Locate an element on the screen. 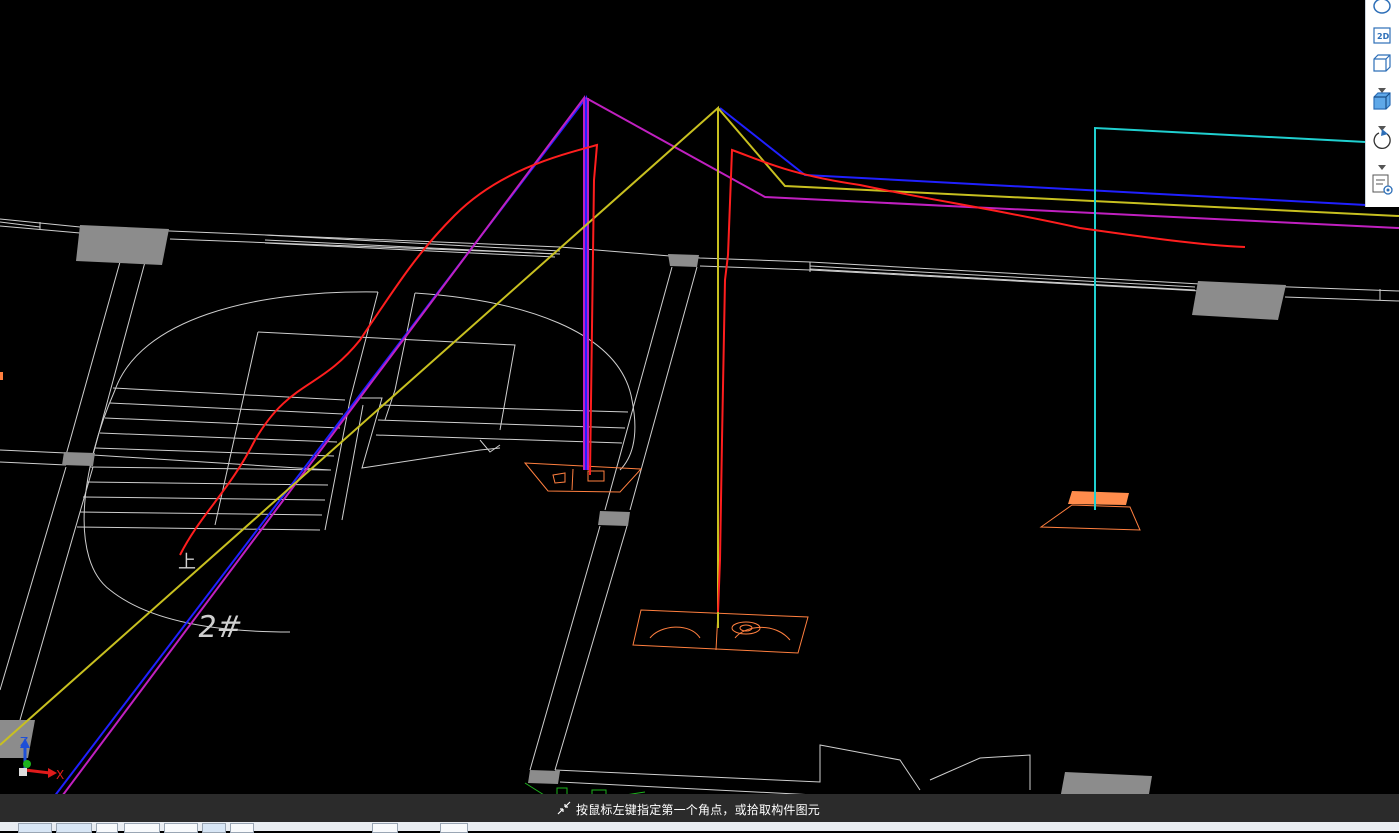 This screenshot has width=1399, height=833. view-2d-icon: 2D is located at coordinates (1382, 36).